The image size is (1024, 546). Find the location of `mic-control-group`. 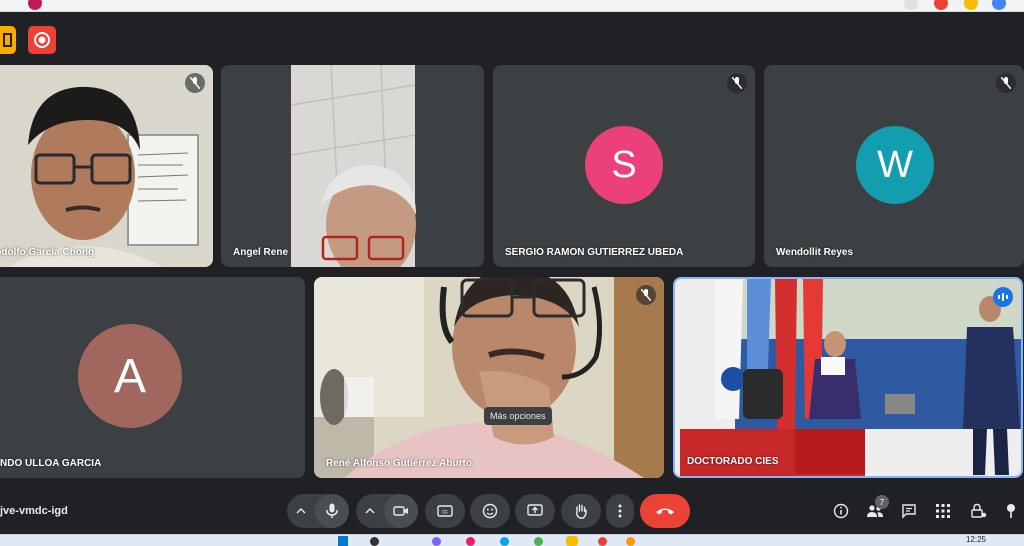

mic-control-group is located at coordinates (318, 511).